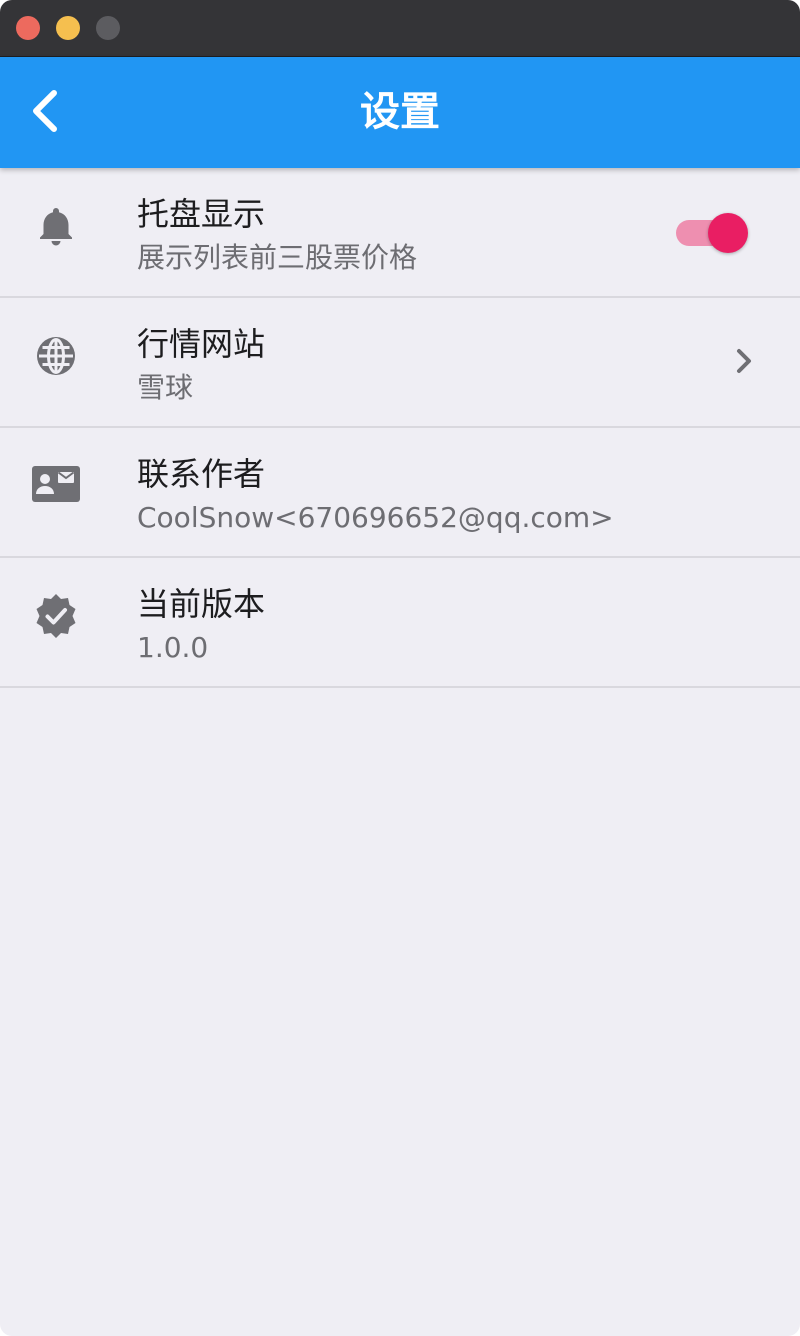  I want to click on window-titlebar, so click(400, 28).